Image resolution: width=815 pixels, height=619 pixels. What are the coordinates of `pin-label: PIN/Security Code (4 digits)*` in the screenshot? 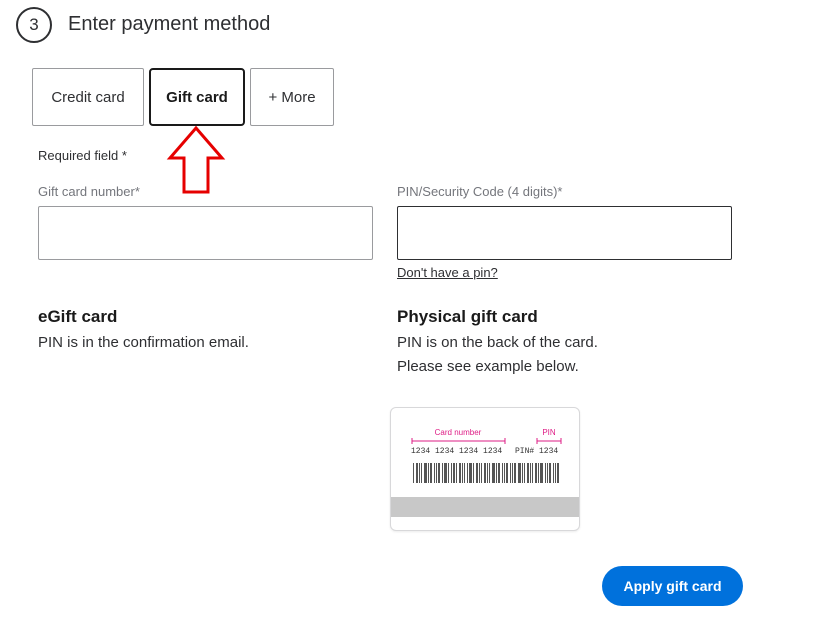 It's located at (480, 191).